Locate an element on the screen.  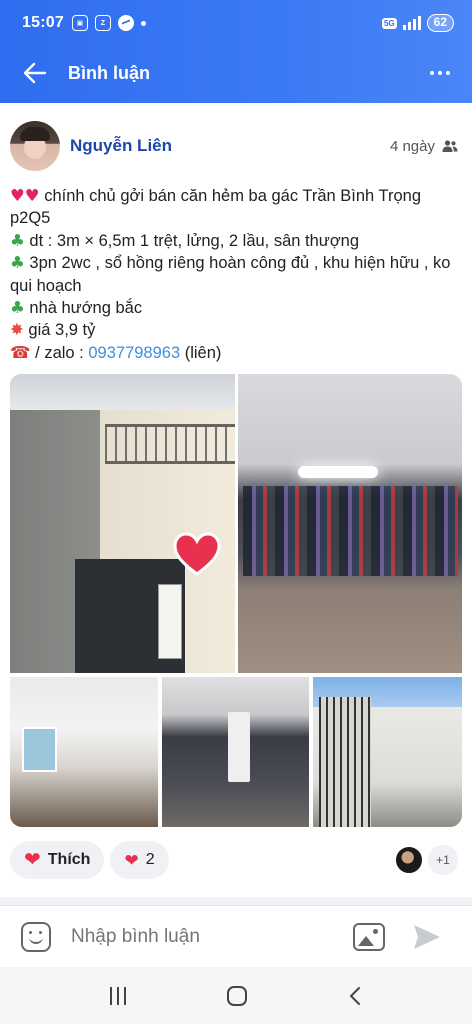
app-header: 15:07 ▣ Z 5G 62 Bình luận is located at coordinates (236, 51).